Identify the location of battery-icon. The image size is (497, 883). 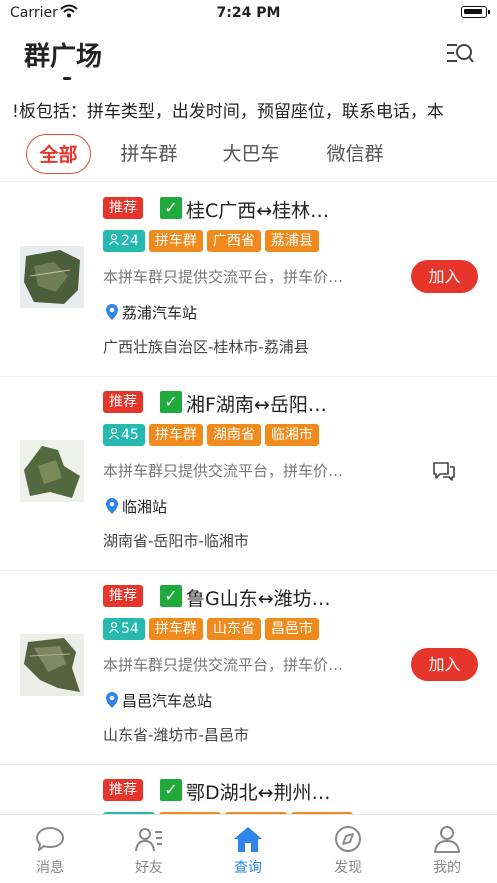
(475, 12).